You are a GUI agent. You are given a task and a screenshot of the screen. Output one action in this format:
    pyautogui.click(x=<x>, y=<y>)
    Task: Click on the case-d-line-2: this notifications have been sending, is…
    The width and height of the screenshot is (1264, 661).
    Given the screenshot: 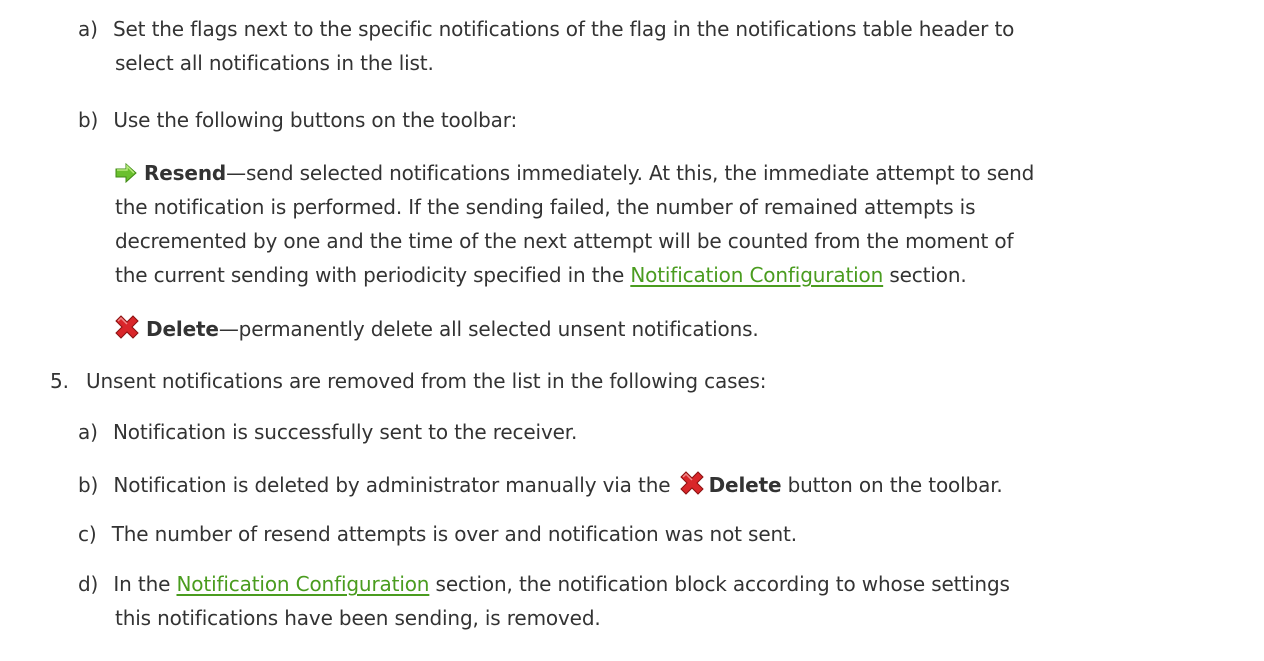 What is the action you would take?
    pyautogui.click(x=358, y=618)
    